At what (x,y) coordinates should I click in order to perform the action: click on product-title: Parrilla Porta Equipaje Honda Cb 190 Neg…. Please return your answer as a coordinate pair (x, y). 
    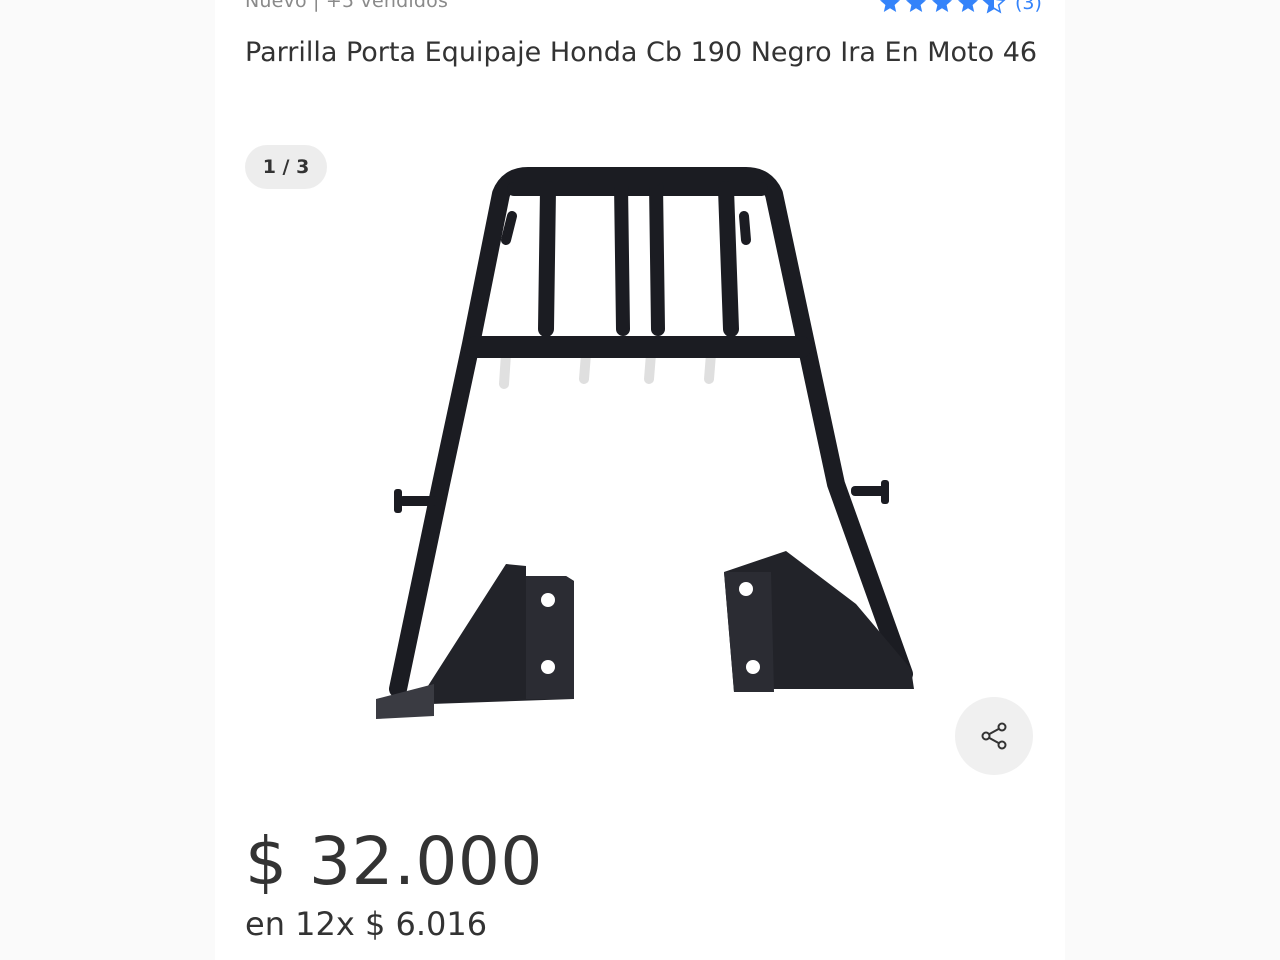
    Looking at the image, I should click on (641, 52).